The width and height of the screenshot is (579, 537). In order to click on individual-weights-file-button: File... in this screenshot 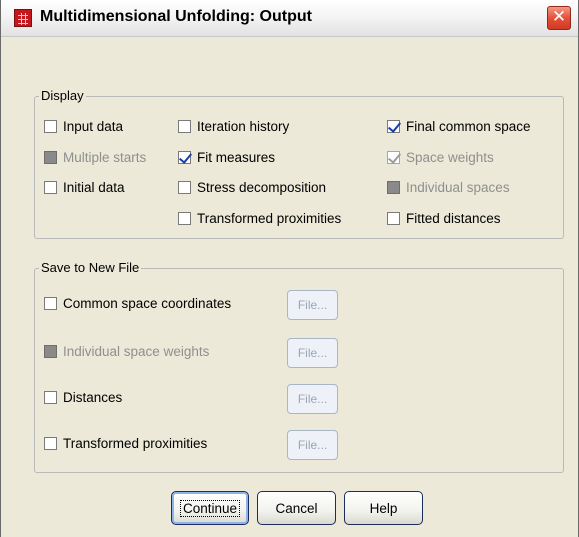, I will do `click(312, 353)`.